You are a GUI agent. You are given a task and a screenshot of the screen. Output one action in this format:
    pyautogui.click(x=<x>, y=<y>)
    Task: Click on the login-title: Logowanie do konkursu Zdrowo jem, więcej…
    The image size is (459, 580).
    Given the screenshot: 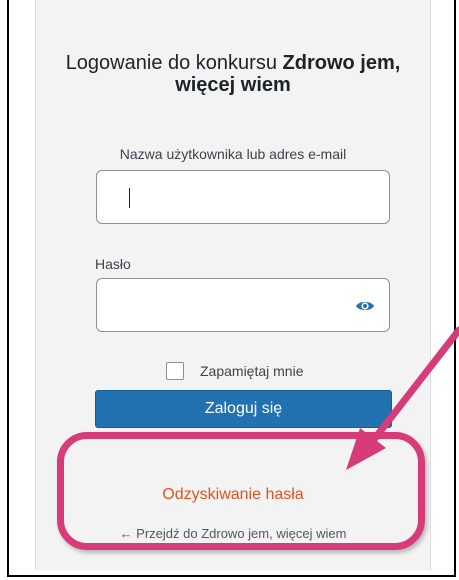 What is the action you would take?
    pyautogui.click(x=233, y=74)
    